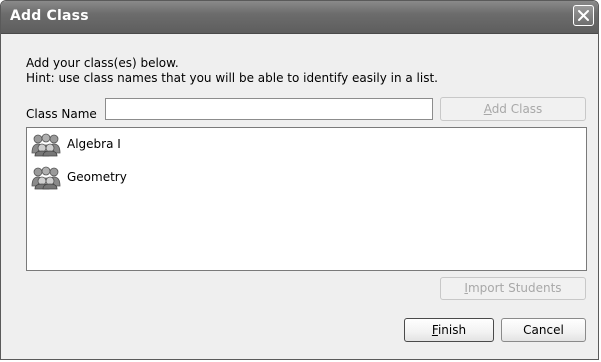 The image size is (601, 362). What do you see at coordinates (452, 330) in the screenshot?
I see `finish-button-label: inish` at bounding box center [452, 330].